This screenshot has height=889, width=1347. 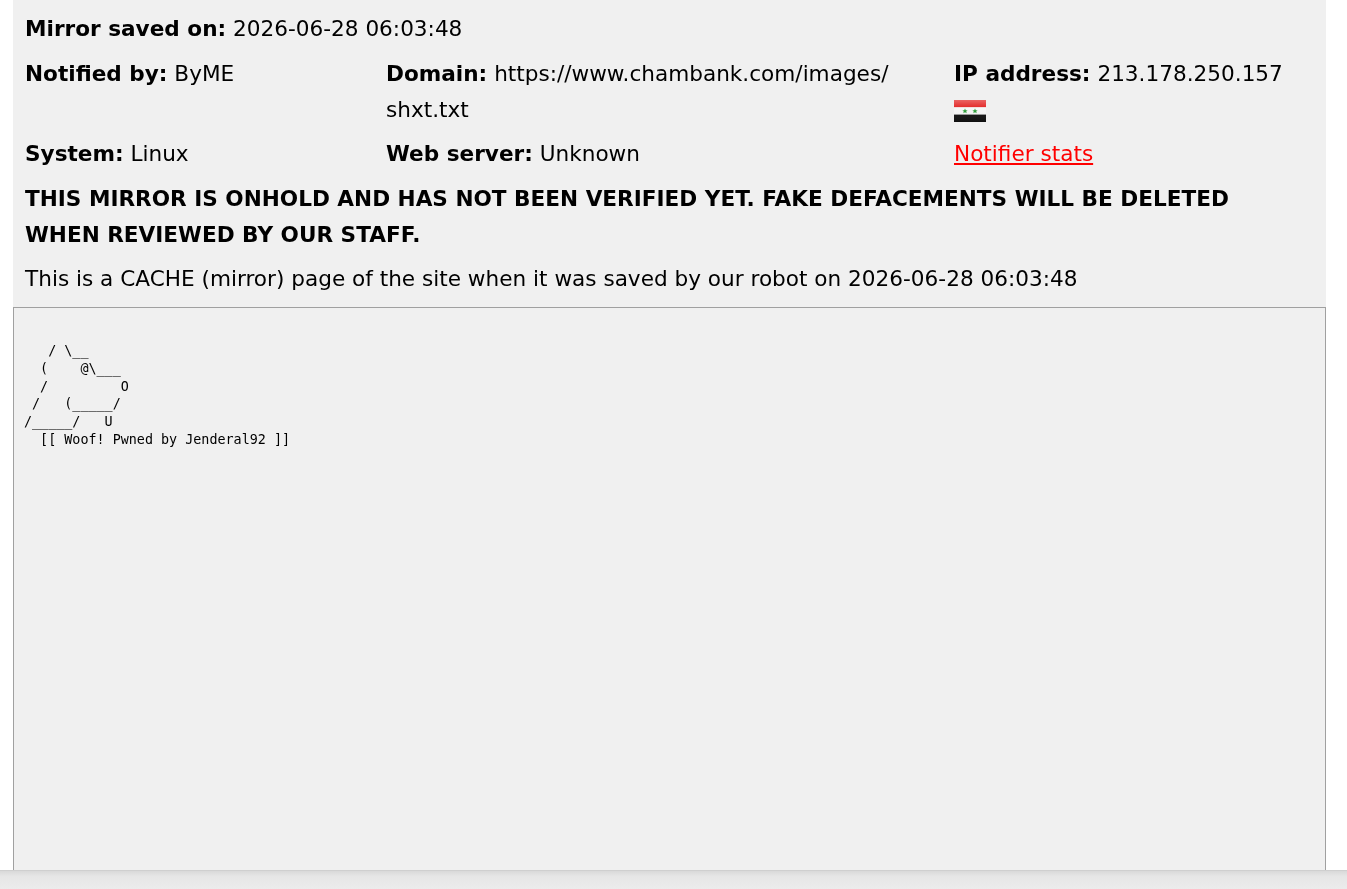 I want to click on info-field: Web server: Unknown, so click(x=670, y=154).